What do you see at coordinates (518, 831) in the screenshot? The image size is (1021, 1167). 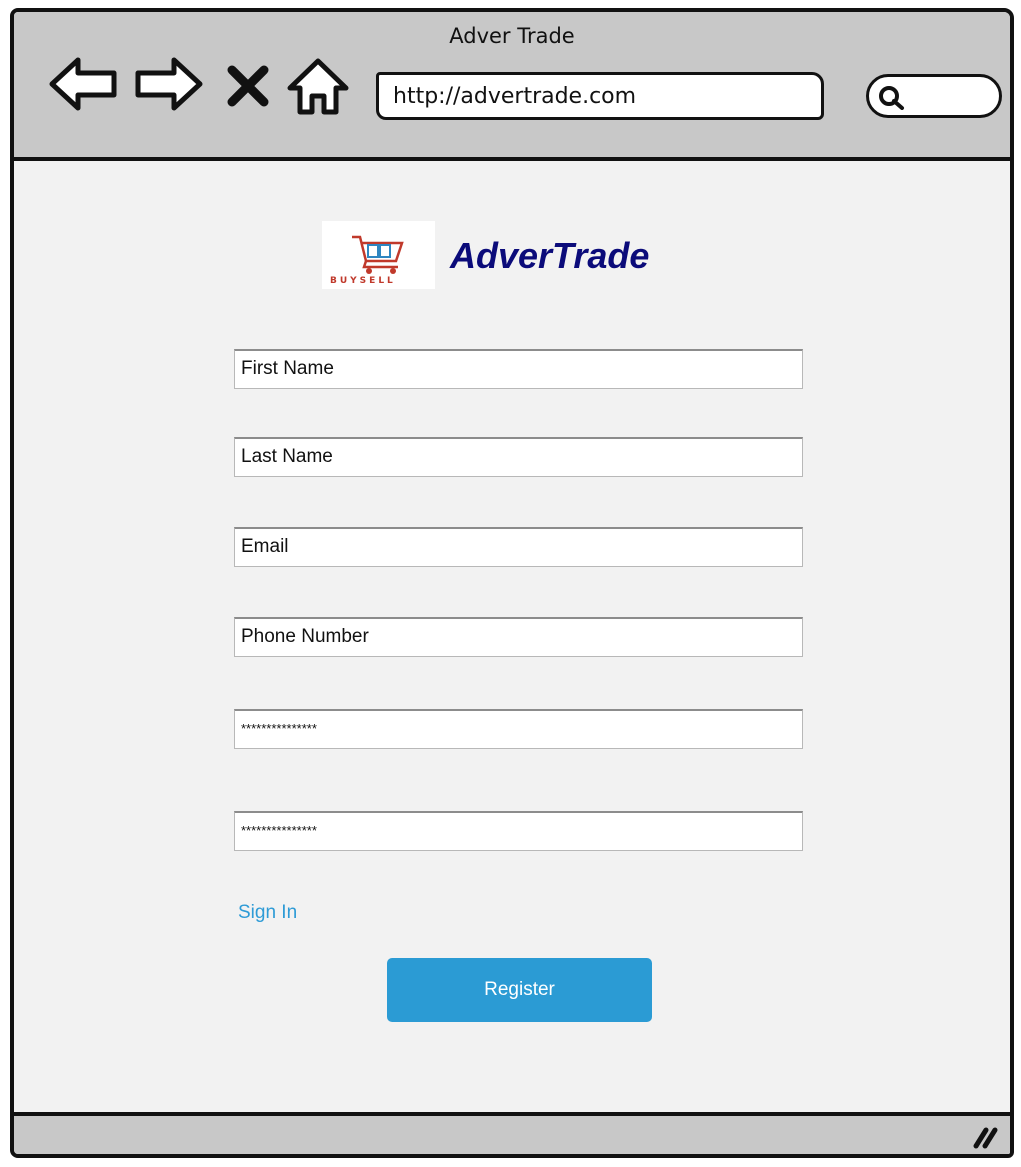 I see `confirm-password-field: ***************` at bounding box center [518, 831].